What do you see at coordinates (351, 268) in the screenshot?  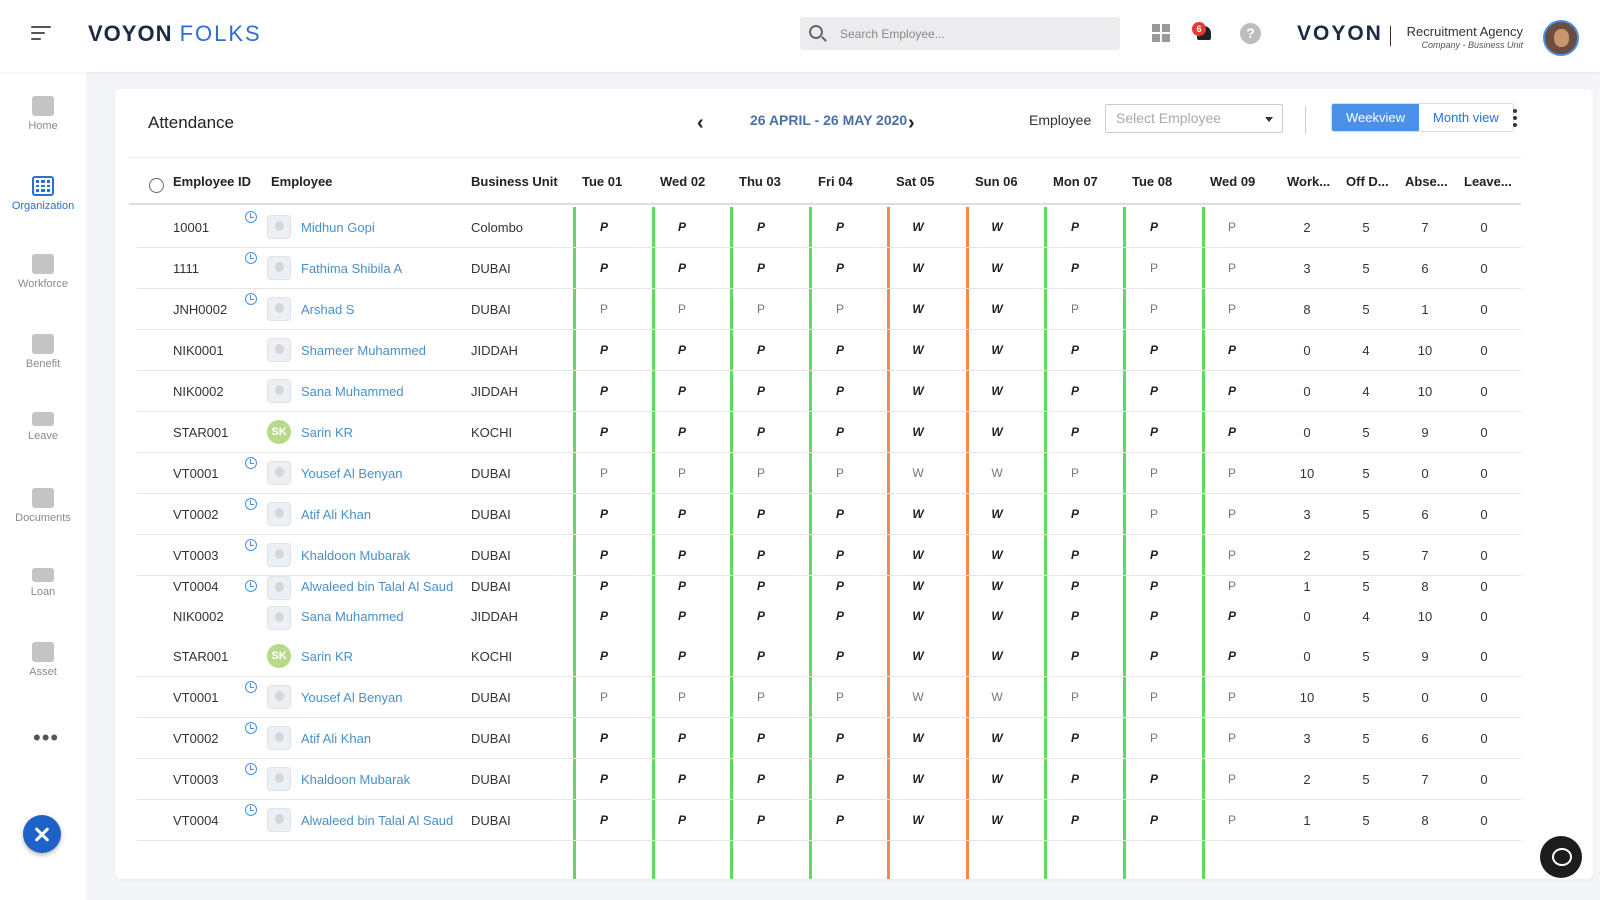 I see `employee-name-link: Fathima Shibila A` at bounding box center [351, 268].